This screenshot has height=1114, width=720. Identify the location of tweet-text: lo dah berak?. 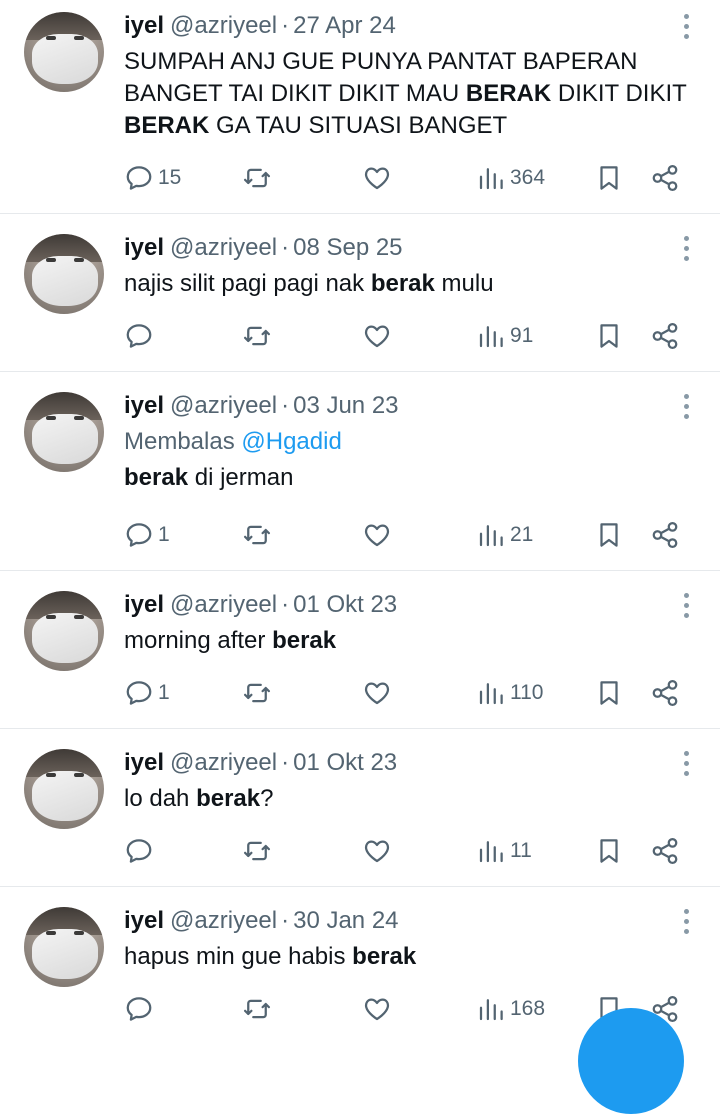
(199, 798).